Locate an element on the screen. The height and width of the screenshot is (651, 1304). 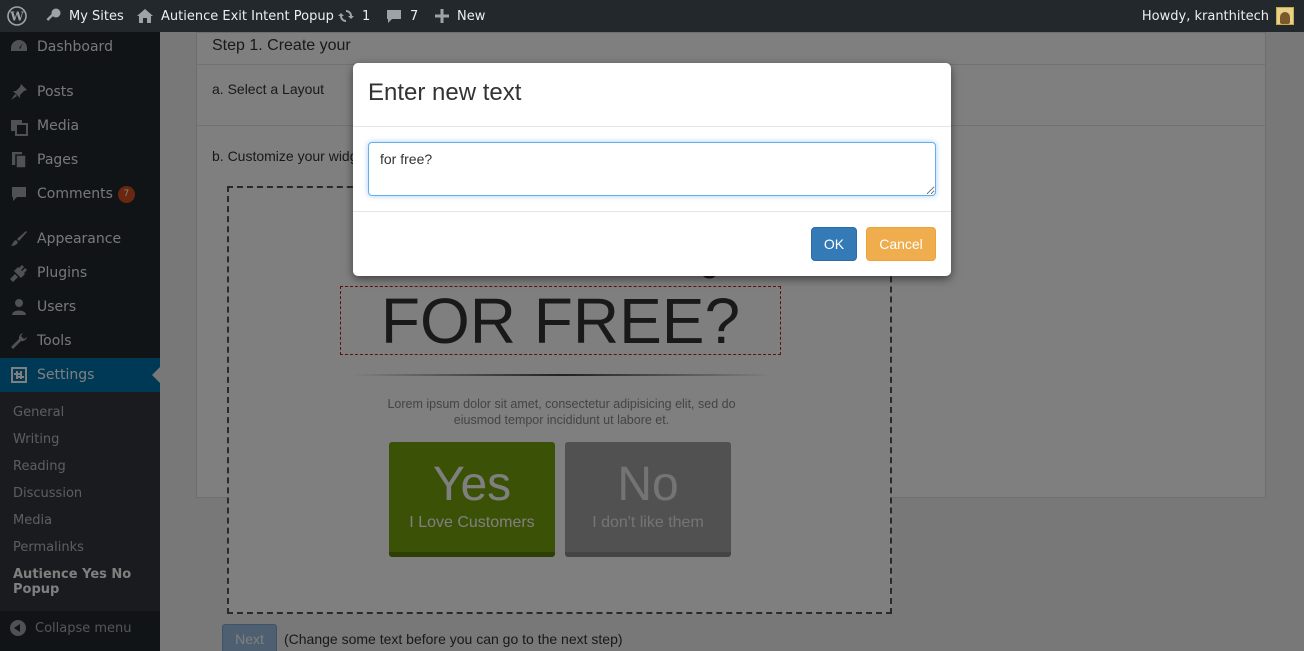
my-sites-label: My Sites is located at coordinates (96, 16).